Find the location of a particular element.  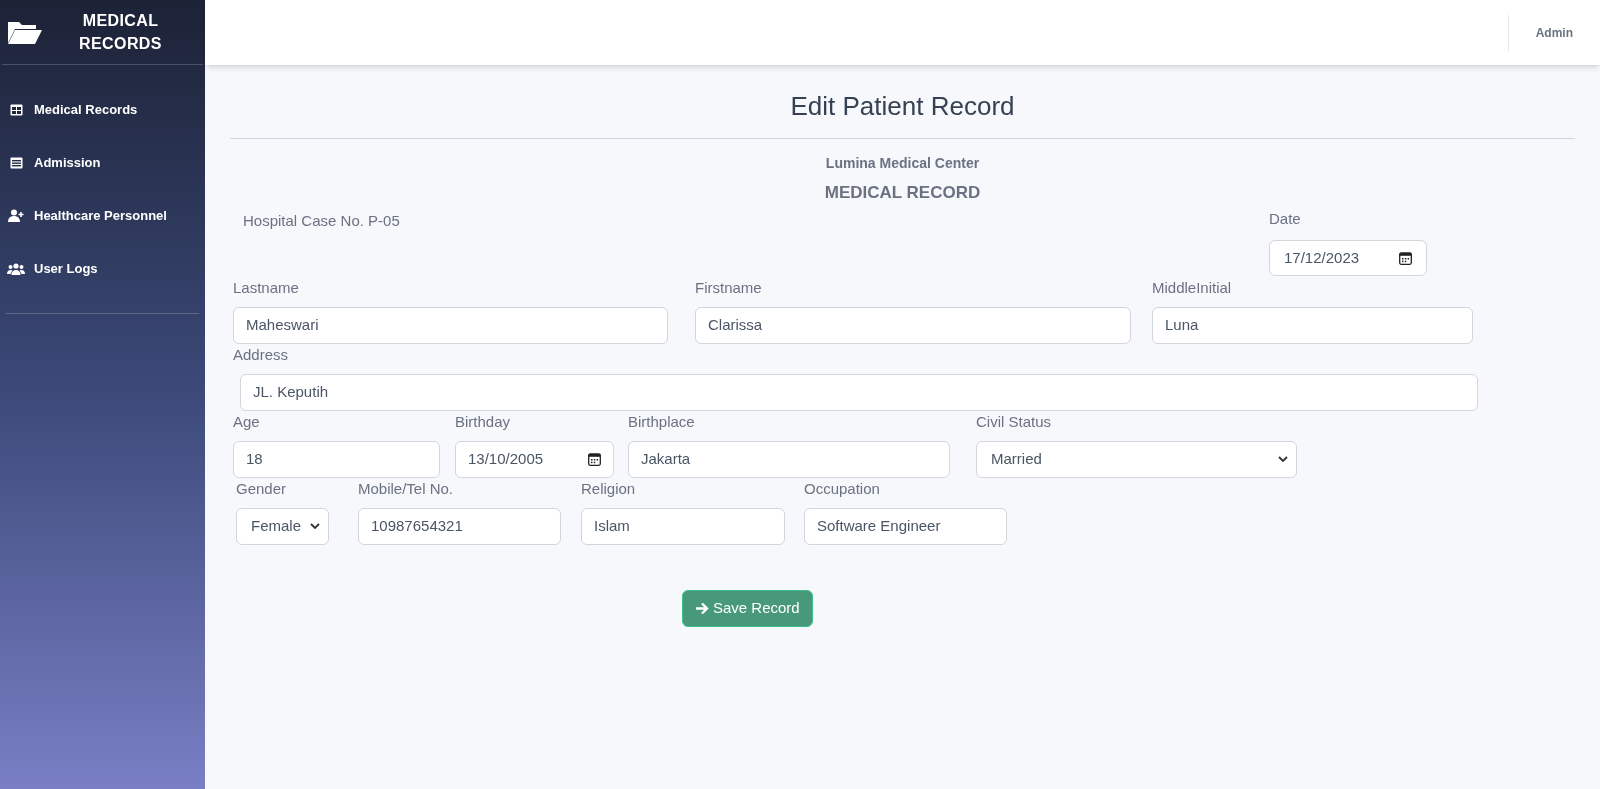

users-icon is located at coordinates (16, 268).